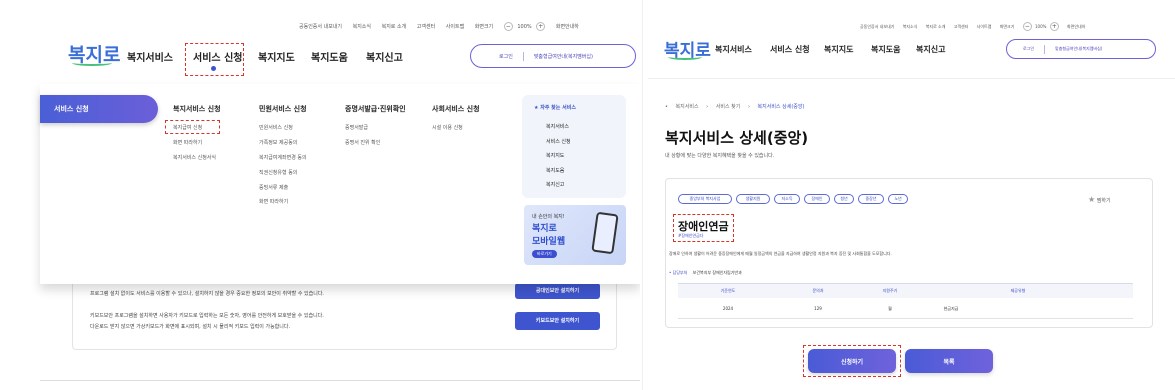 Image resolution: width=1175 pixels, height=390 pixels. What do you see at coordinates (575, 235) in the screenshot?
I see `mobile-web-banner: 내 손안의 복지! 복지로 모바일웹 바로가기` at bounding box center [575, 235].